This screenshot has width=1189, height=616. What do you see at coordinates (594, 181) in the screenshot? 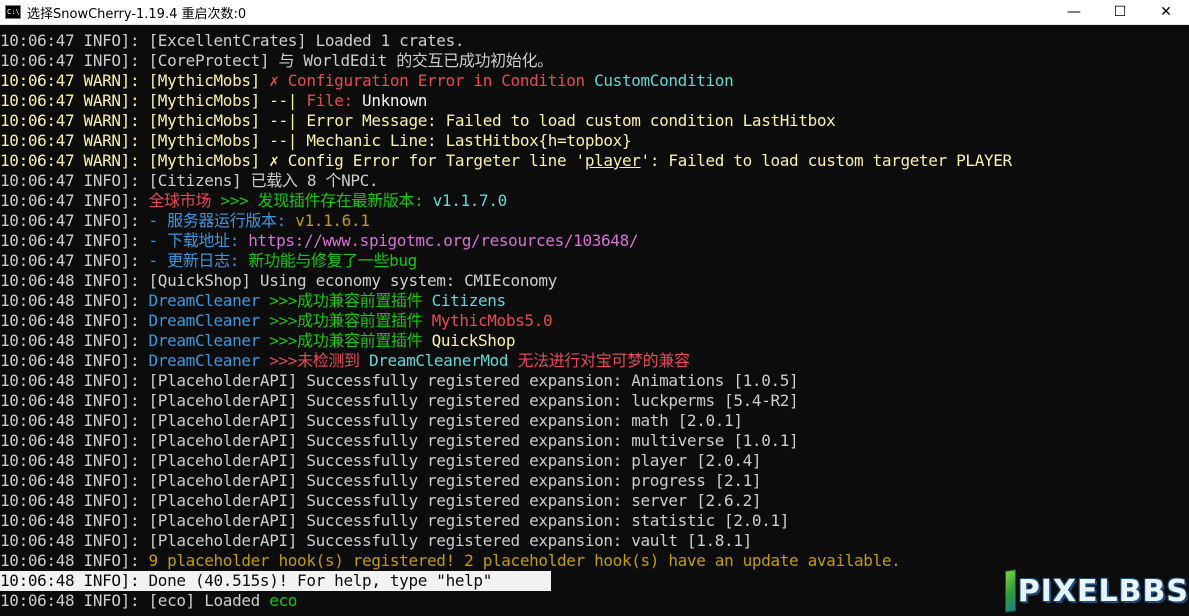
I see `console-line: 10:06:47 INFO]: [Citizens] 已载入 8 个NPC.` at bounding box center [594, 181].